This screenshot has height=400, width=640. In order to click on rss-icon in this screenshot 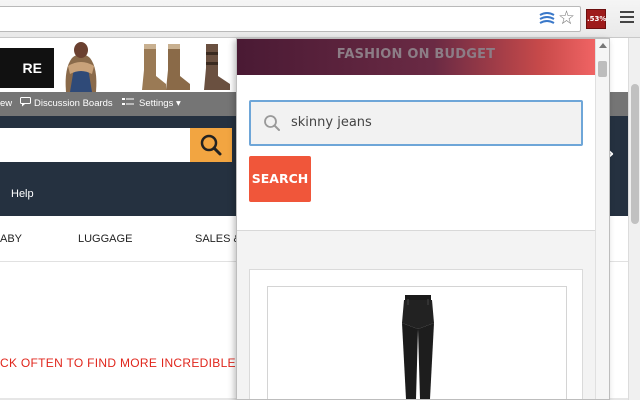, I will do `click(547, 19)`.